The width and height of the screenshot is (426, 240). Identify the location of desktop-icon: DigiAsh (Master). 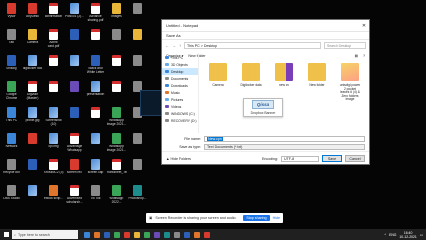
(32, 92).